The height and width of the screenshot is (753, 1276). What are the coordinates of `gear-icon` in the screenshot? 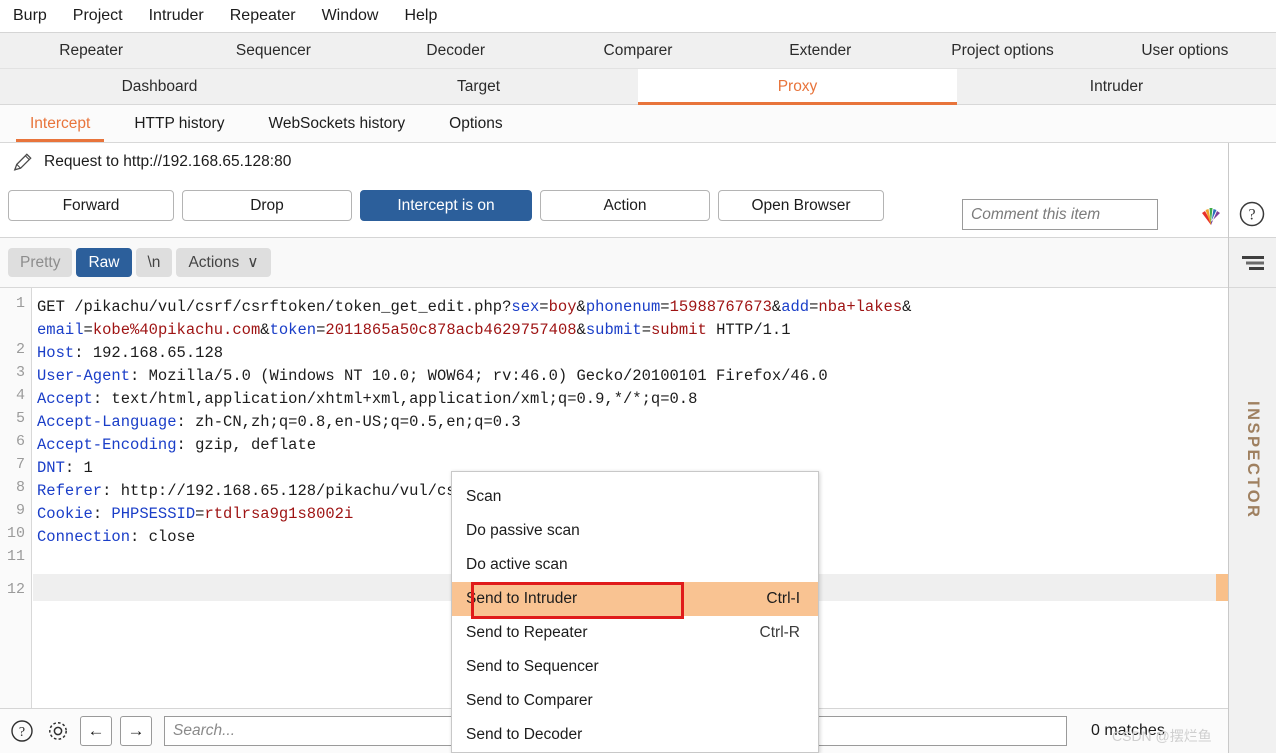 It's located at (58, 731).